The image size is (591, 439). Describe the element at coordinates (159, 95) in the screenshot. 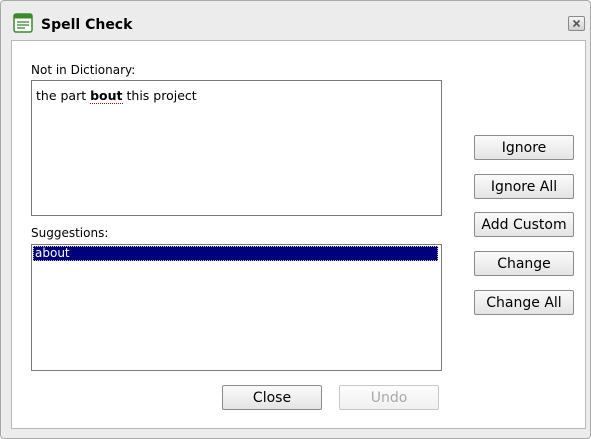

I see `context-after: this project` at that location.